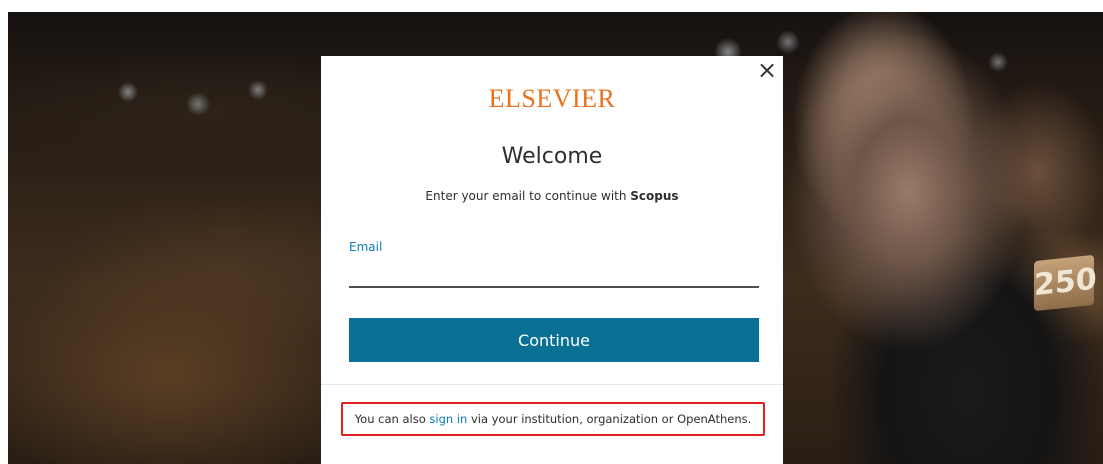 The width and height of the screenshot is (1103, 464). I want to click on seat-number-sign: 250, so click(1065, 283).